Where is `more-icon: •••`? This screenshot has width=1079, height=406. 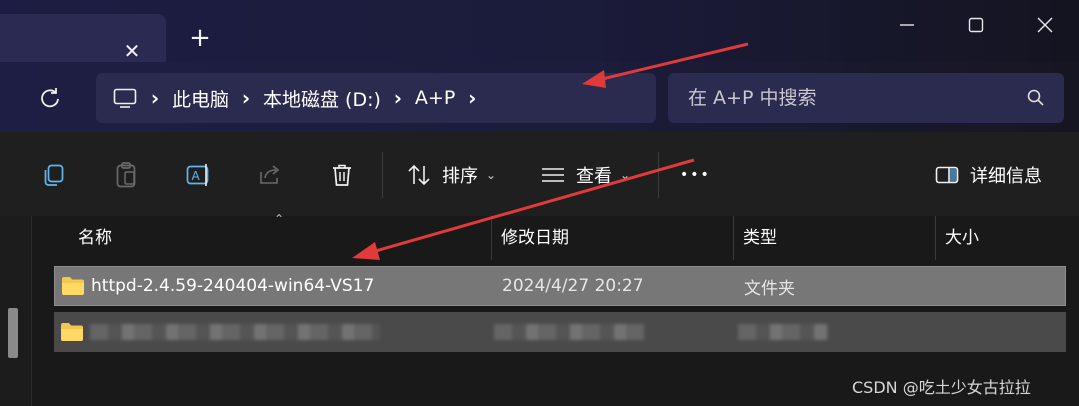
more-icon: ••• is located at coordinates (695, 175).